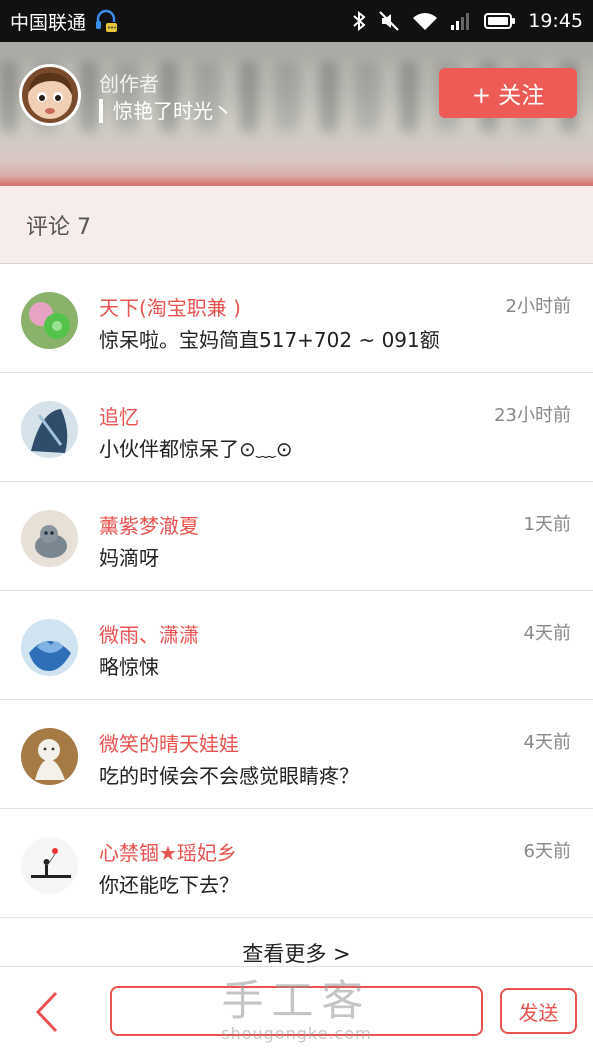 This screenshot has height=1054, width=593. I want to click on banner-edge, so click(296, 181).